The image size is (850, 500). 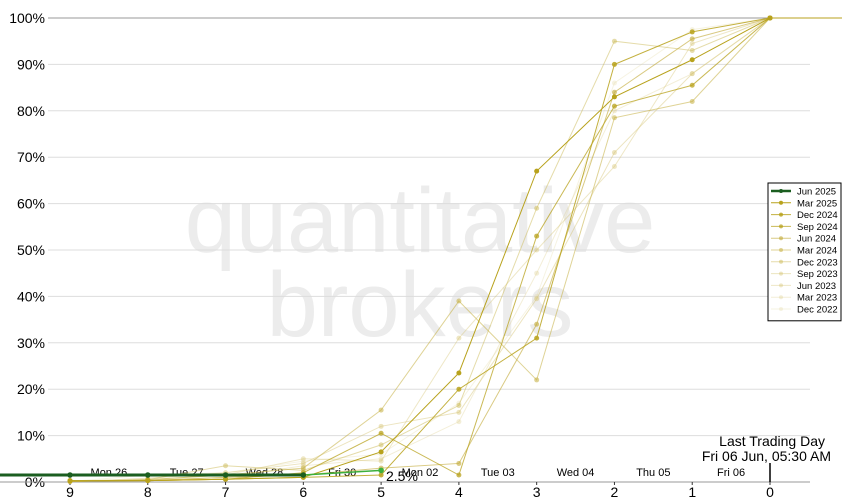 What do you see at coordinates (615, 492) in the screenshot?
I see `x-tick-label: 2` at bounding box center [615, 492].